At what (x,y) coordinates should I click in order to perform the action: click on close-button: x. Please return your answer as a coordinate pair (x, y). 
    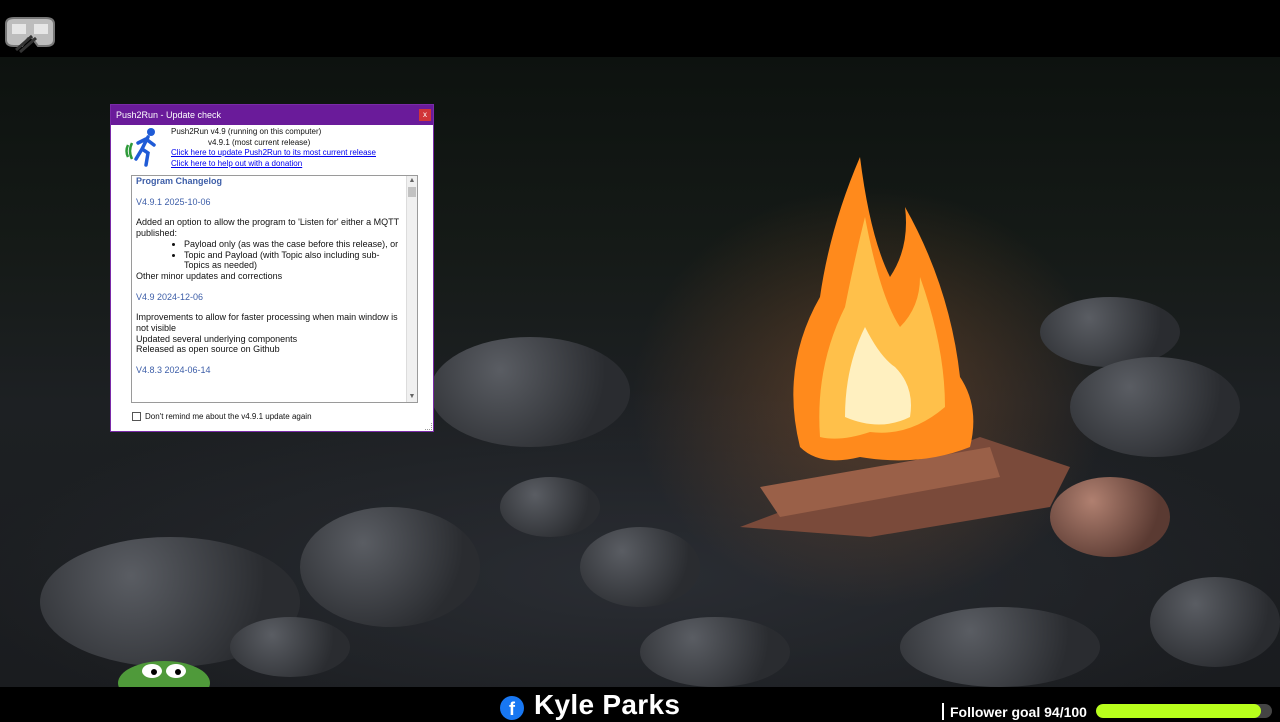
    Looking at the image, I should click on (425, 115).